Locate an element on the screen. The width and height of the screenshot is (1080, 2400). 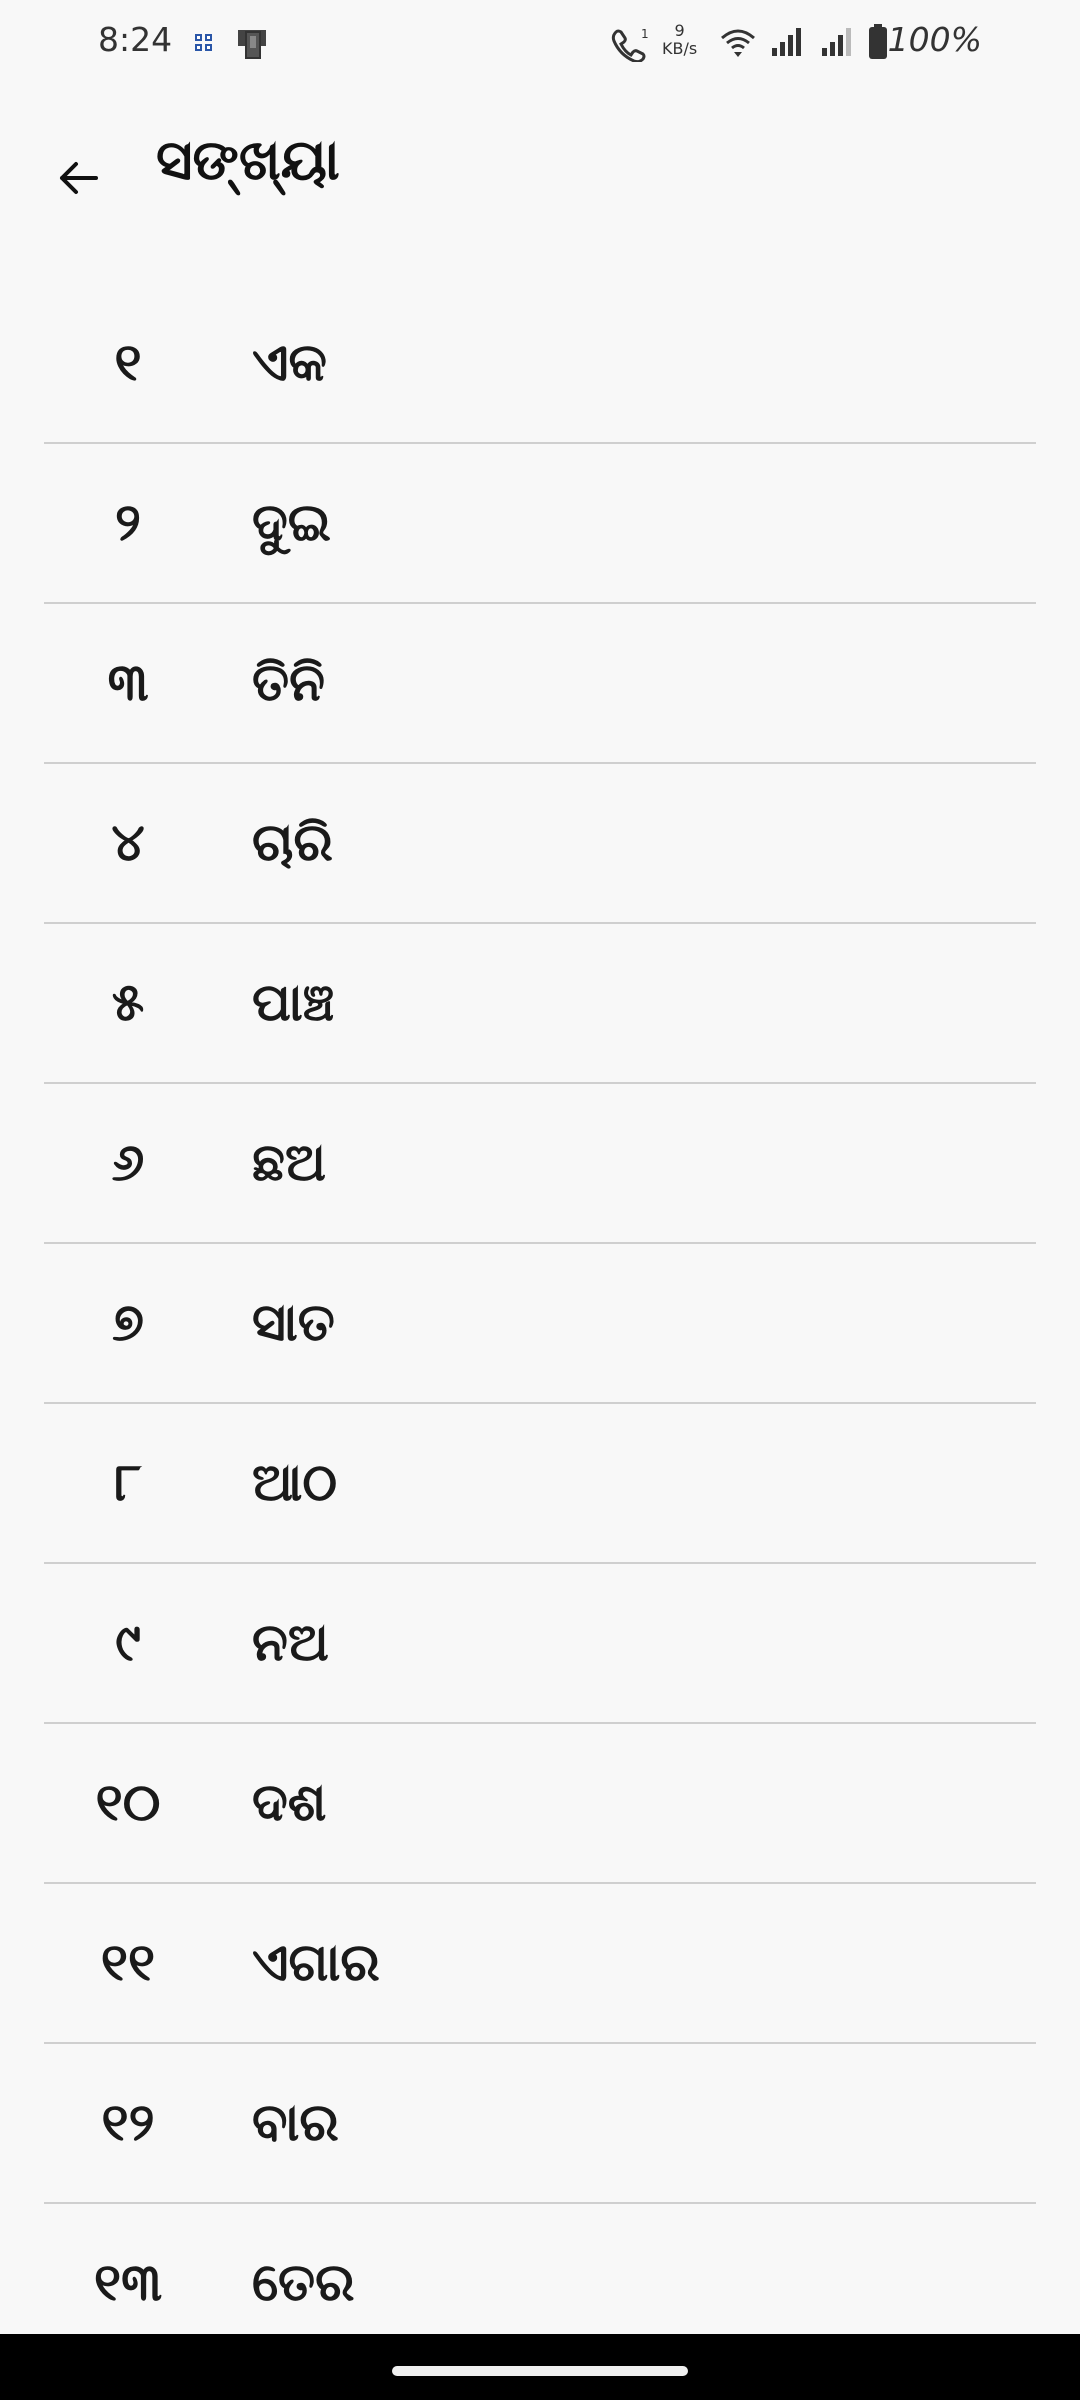
app-bar: ସଙ୍ଖ୍ୟା is located at coordinates (540, 175).